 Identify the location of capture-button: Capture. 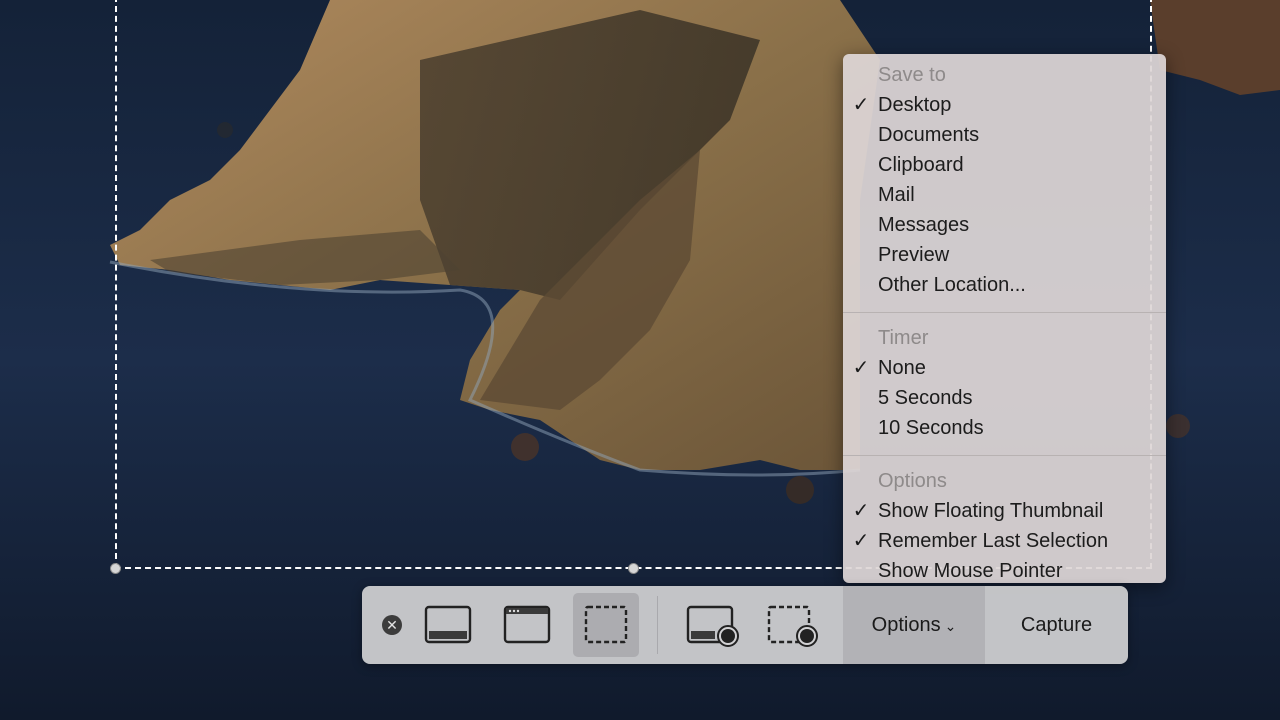
(1056, 625).